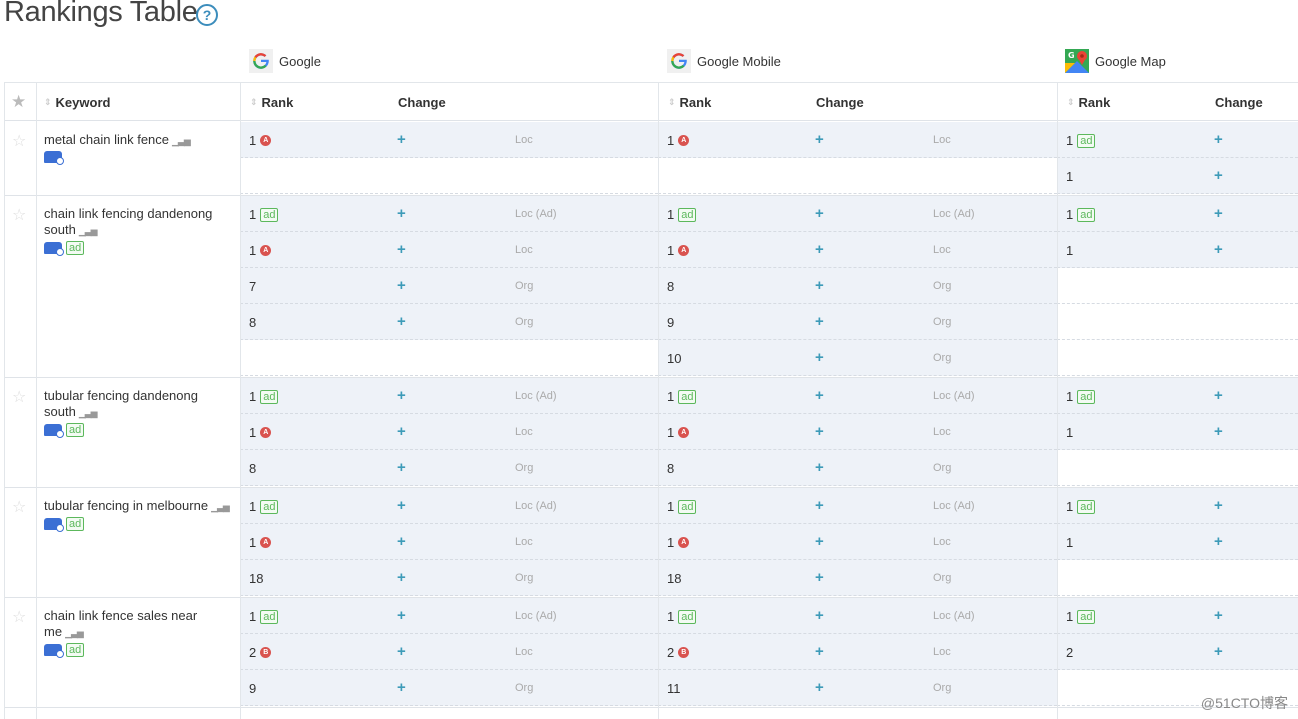 This screenshot has height=719, width=1298. I want to click on keyword-text: tubular fencing in melbourne, so click(126, 505).